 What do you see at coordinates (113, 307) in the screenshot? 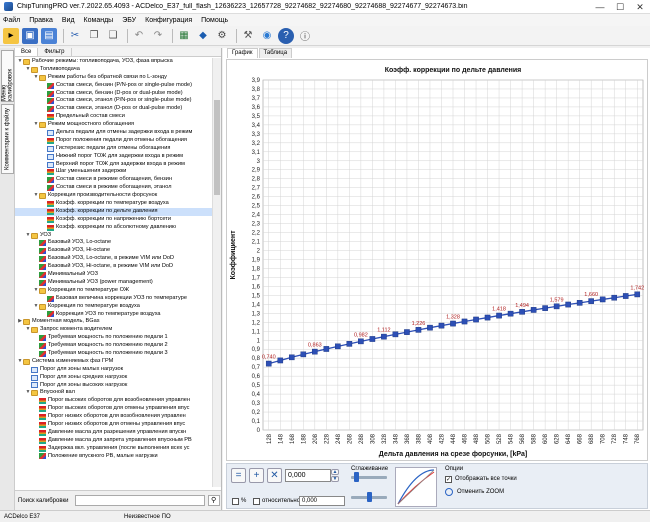
I see `tree-item: ▼ Коррекция по температуре воздуха` at bounding box center [113, 307].